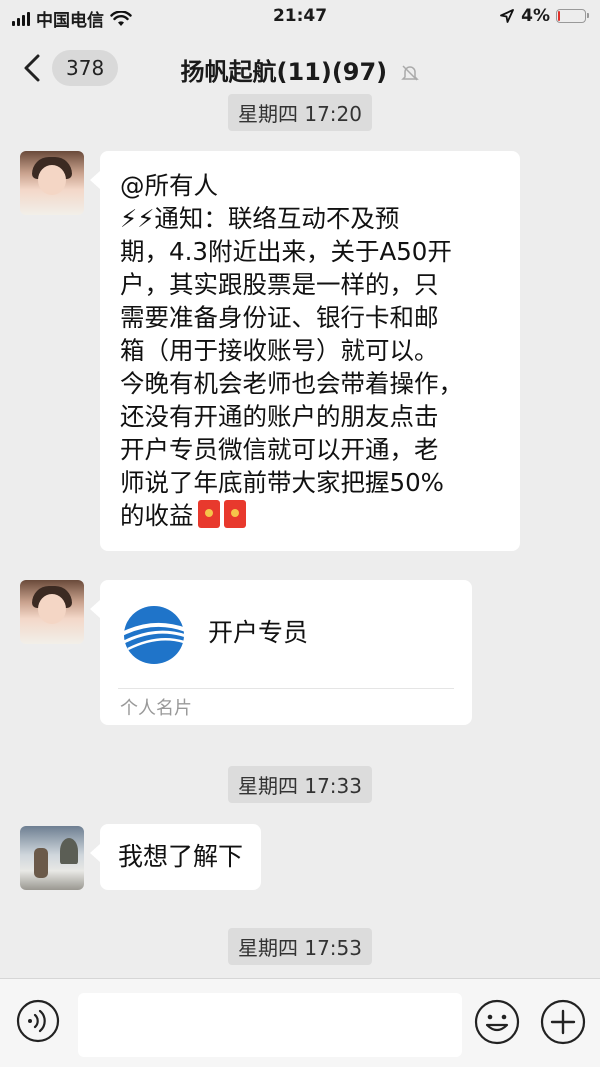 Image resolution: width=600 pixels, height=1067 pixels. I want to click on more-options-plus-button, so click(563, 1022).